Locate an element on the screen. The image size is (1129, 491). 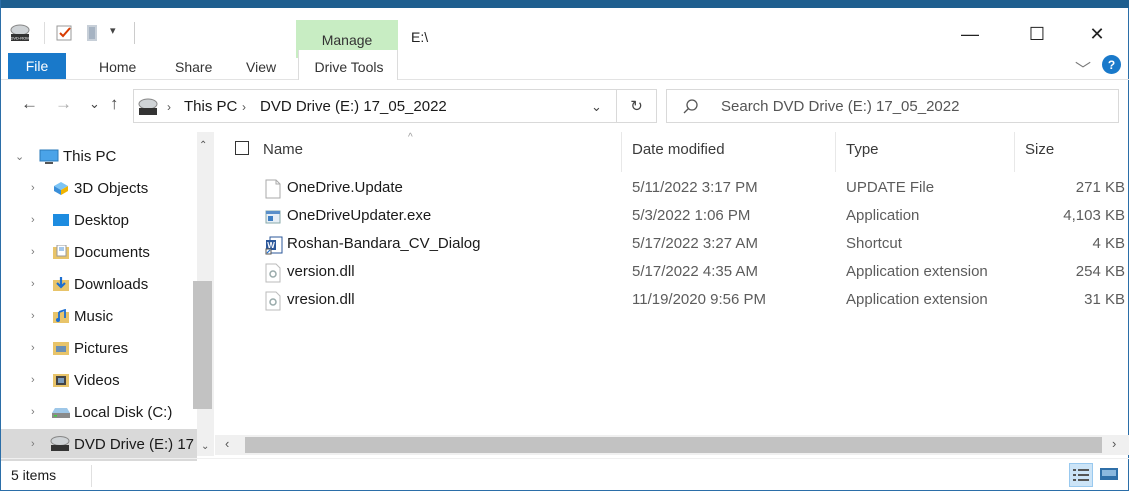
file-list-horizontal-scrollbar: ‹ › is located at coordinates (672, 445).